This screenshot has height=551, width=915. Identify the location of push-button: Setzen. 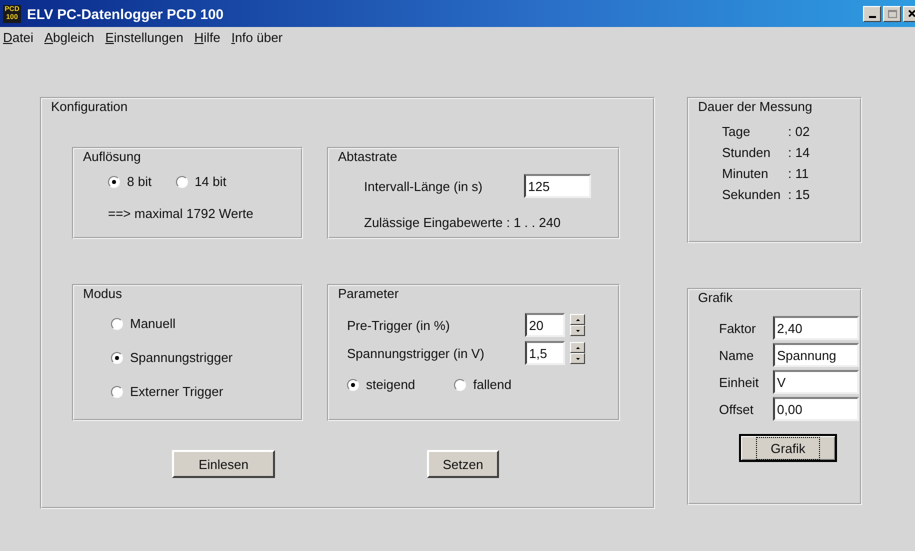
(463, 464).